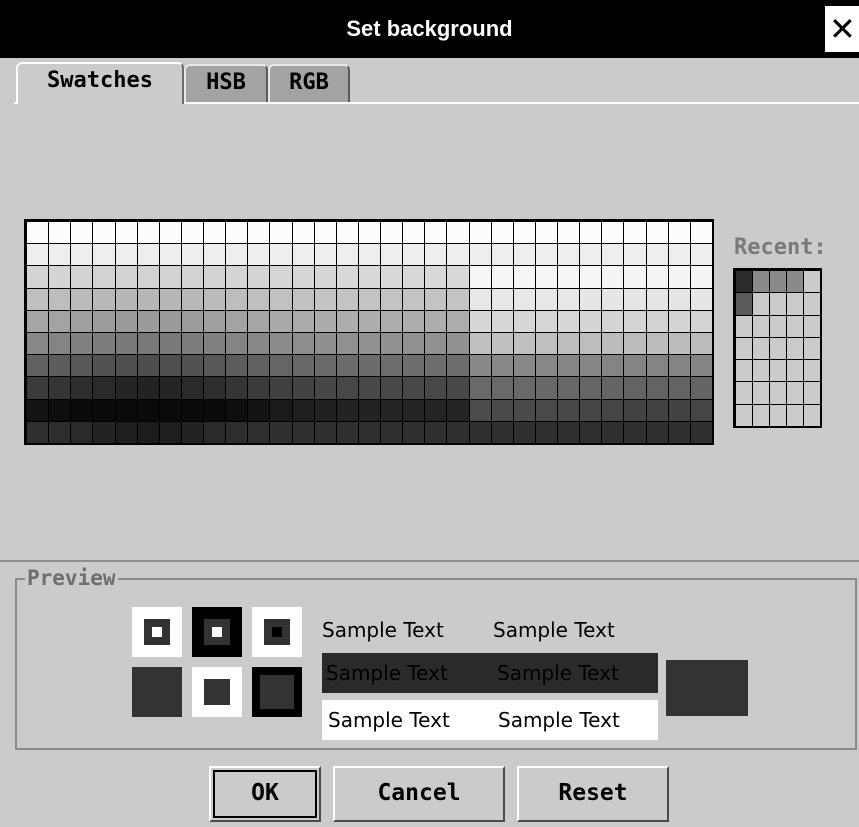 Image resolution: width=859 pixels, height=827 pixels. I want to click on close-icon: ✕, so click(842, 29).